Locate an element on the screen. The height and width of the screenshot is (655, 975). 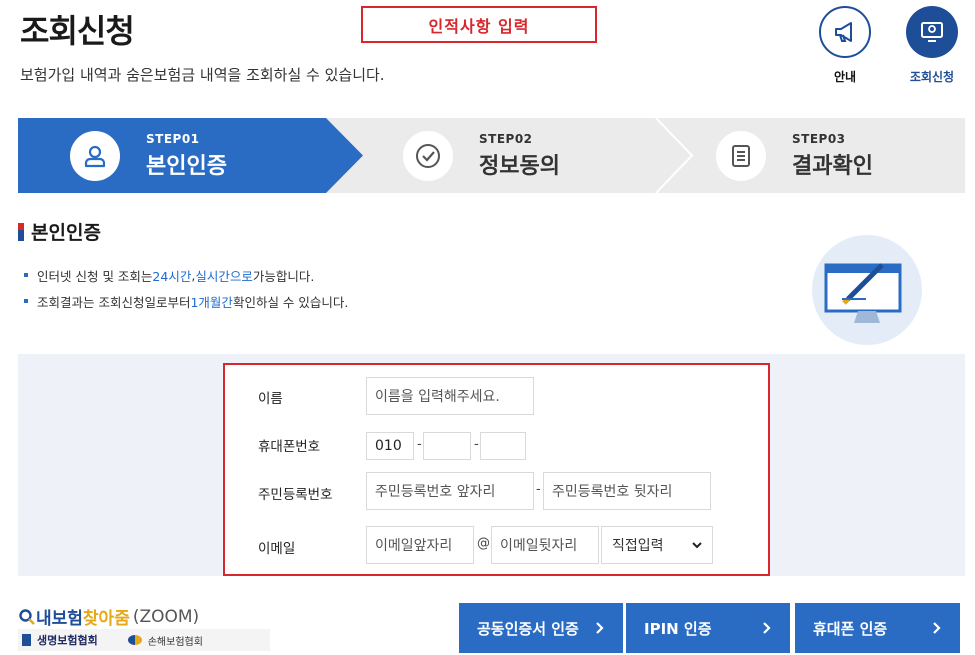
email-local-input: 이메일앞자리 is located at coordinates (420, 545).